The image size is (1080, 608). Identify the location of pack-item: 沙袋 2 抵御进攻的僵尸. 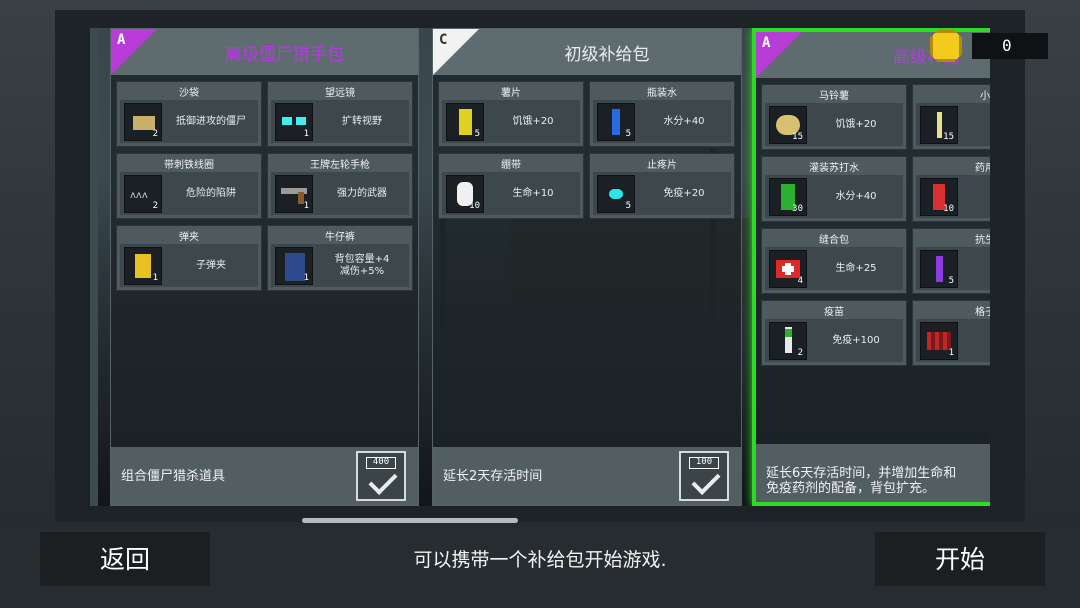
(189, 114).